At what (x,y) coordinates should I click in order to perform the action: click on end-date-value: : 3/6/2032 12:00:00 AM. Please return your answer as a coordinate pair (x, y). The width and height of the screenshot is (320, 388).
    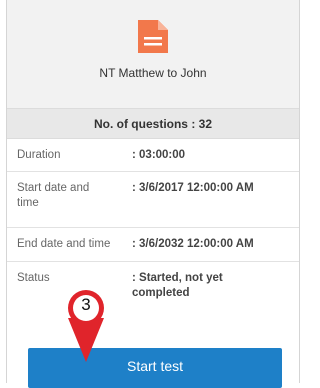
    Looking at the image, I should click on (193, 244).